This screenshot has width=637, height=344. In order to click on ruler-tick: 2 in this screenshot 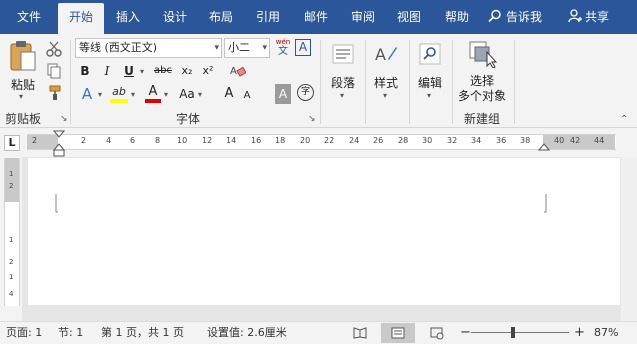, I will do `click(84, 140)`.